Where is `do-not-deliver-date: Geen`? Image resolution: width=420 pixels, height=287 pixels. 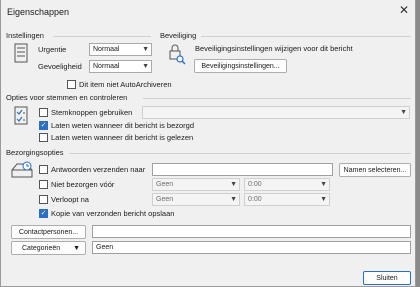 do-not-deliver-date: Geen is located at coordinates (165, 184).